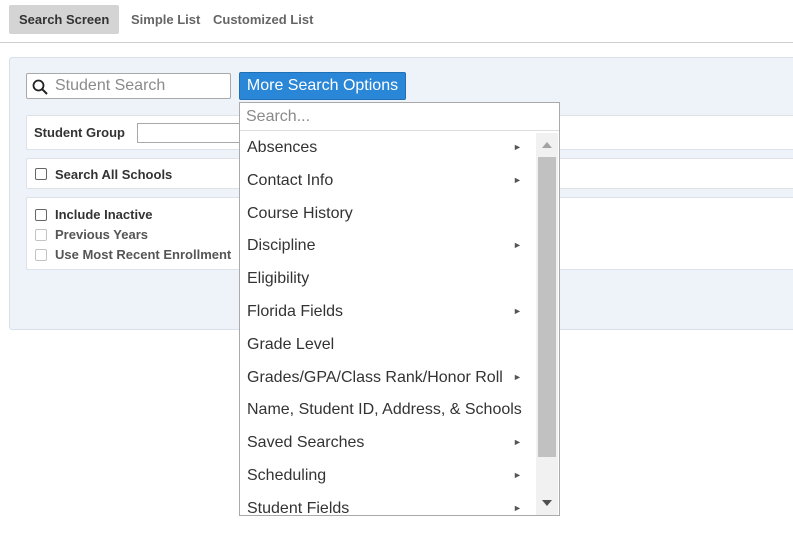  What do you see at coordinates (192, 133) in the screenshot?
I see `student-group-select` at bounding box center [192, 133].